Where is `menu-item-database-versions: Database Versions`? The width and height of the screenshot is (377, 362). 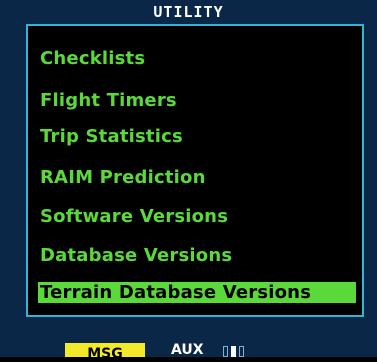 menu-item-database-versions: Database Versions is located at coordinates (136, 256).